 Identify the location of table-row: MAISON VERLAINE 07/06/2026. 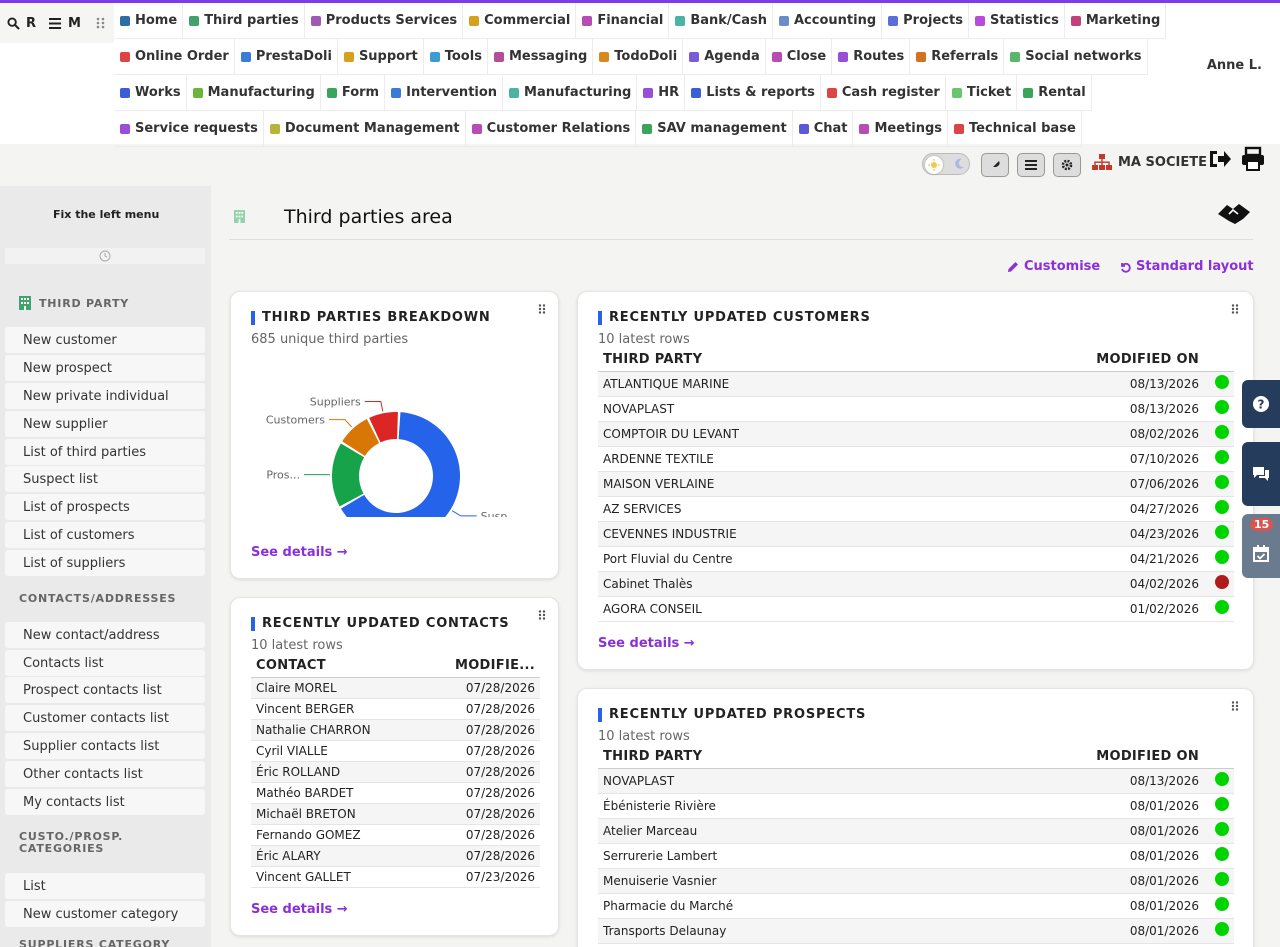
(916, 484).